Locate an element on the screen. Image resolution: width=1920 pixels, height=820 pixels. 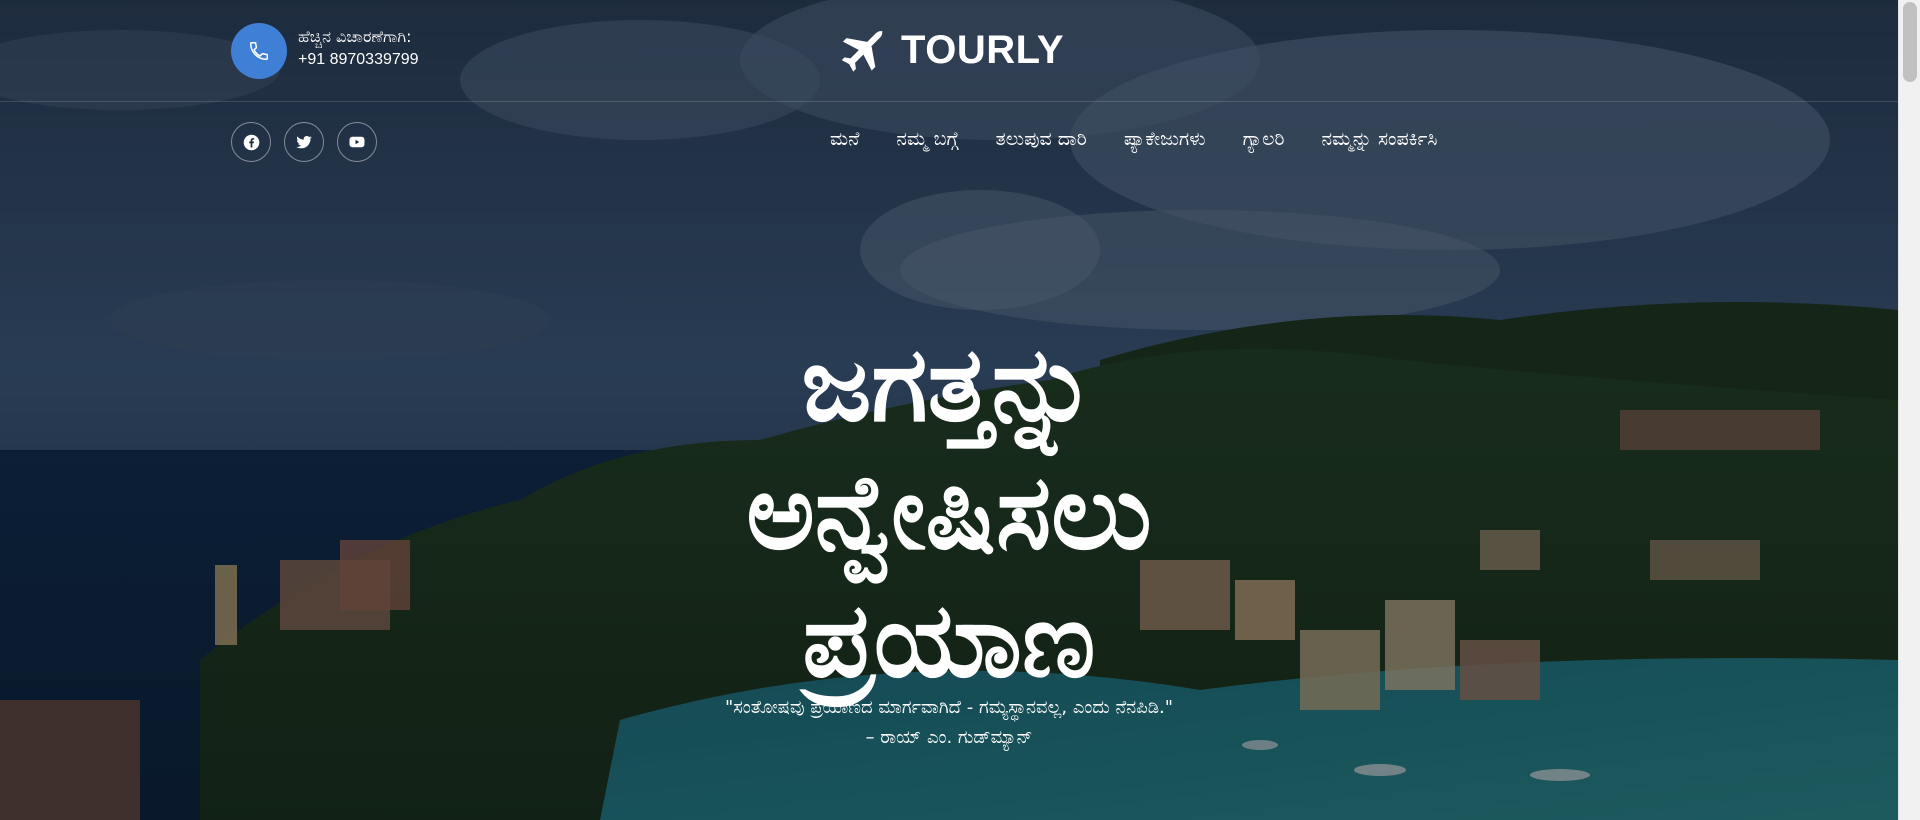
airplane-icon is located at coordinates (862, 51).